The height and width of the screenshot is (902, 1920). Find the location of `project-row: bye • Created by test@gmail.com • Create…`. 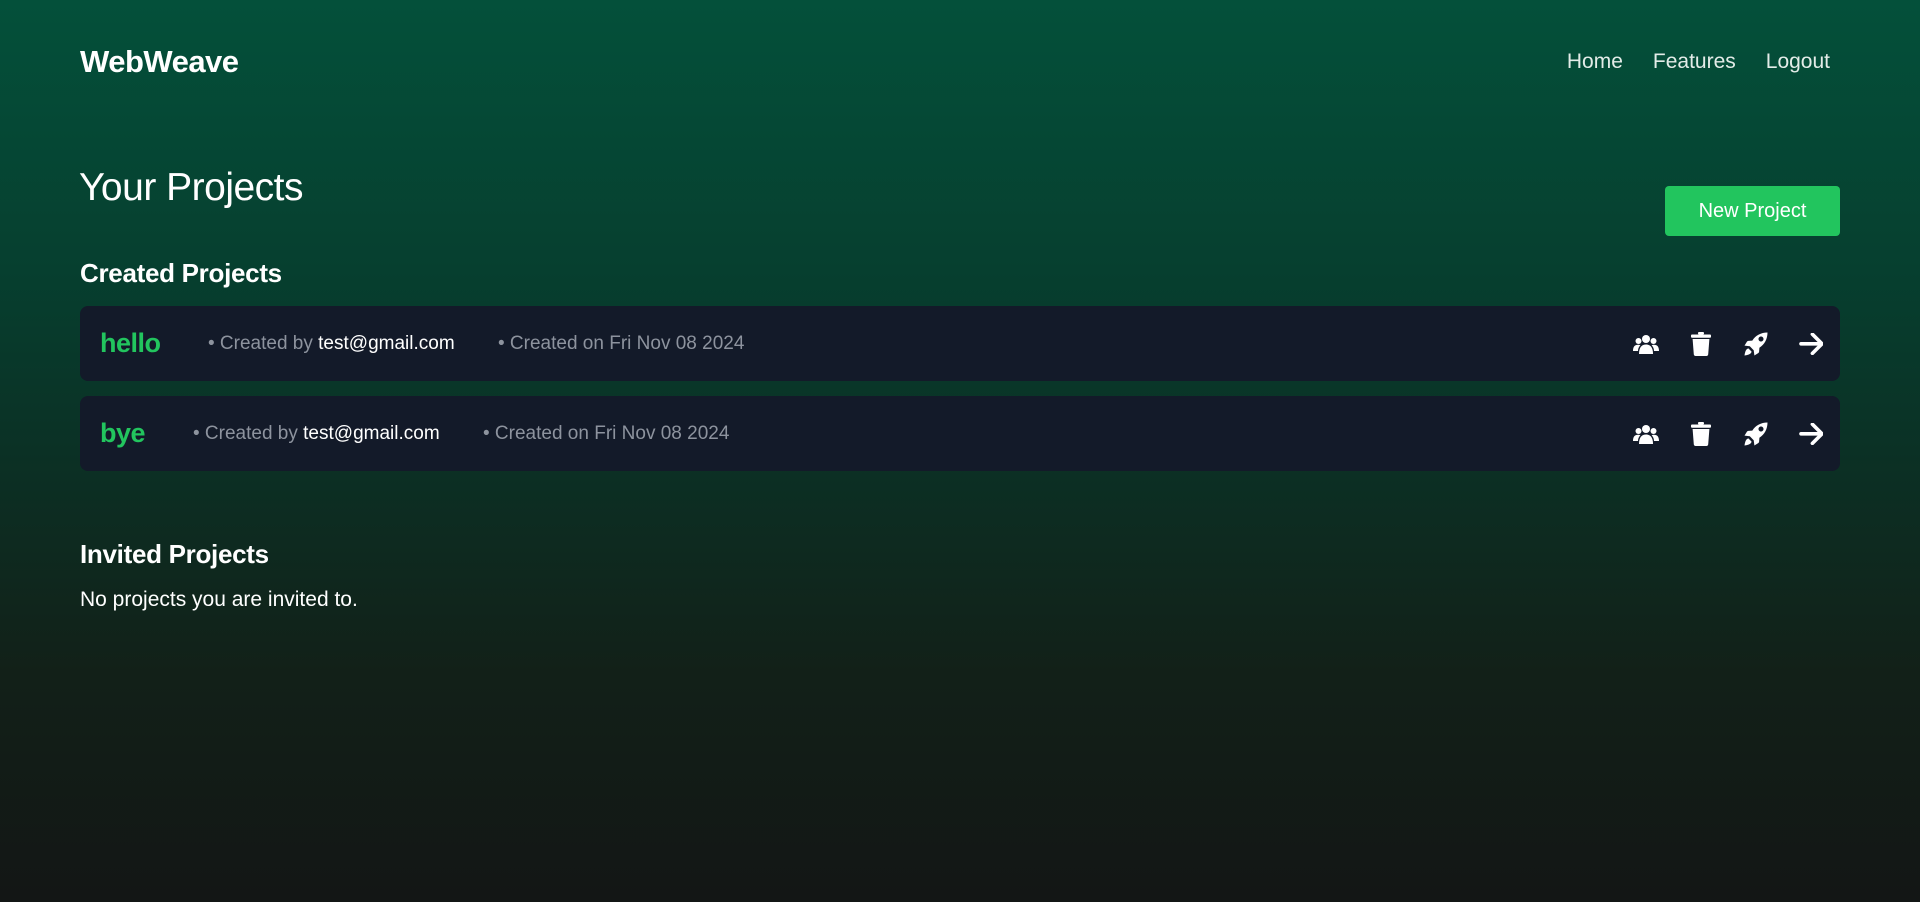

project-row: bye • Created by test@gmail.com • Create… is located at coordinates (960, 433).